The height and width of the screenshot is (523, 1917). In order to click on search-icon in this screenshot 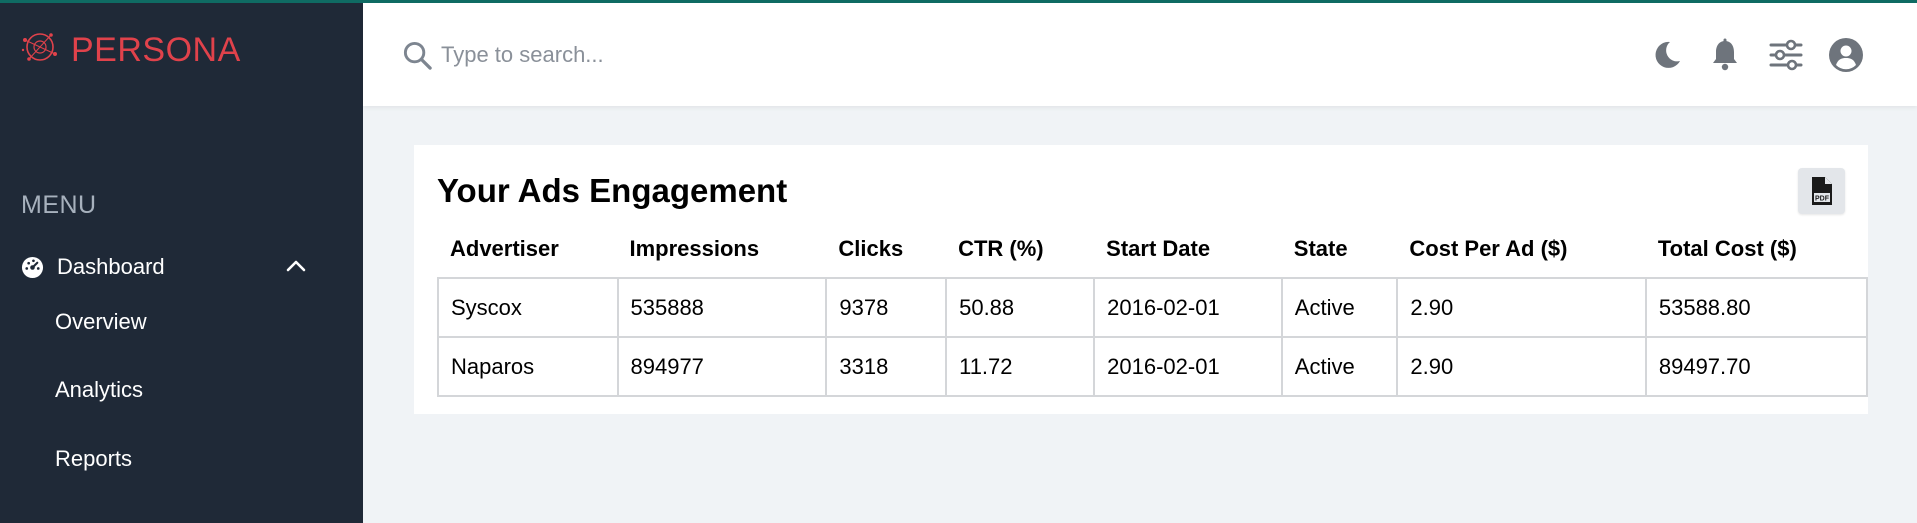, I will do `click(417, 55)`.